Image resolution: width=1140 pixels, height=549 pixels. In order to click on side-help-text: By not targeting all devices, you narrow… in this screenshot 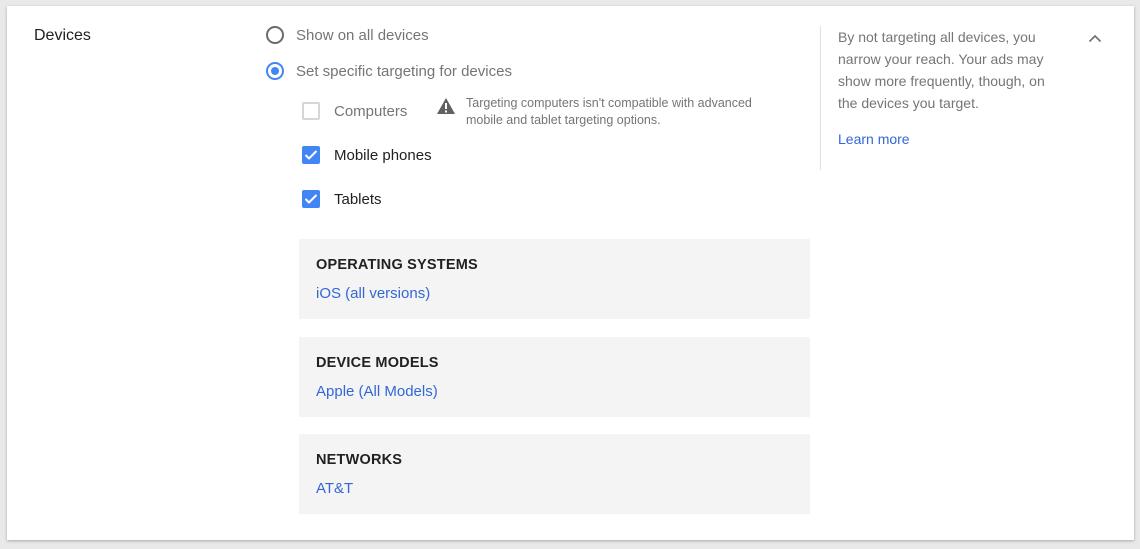, I will do `click(941, 70)`.